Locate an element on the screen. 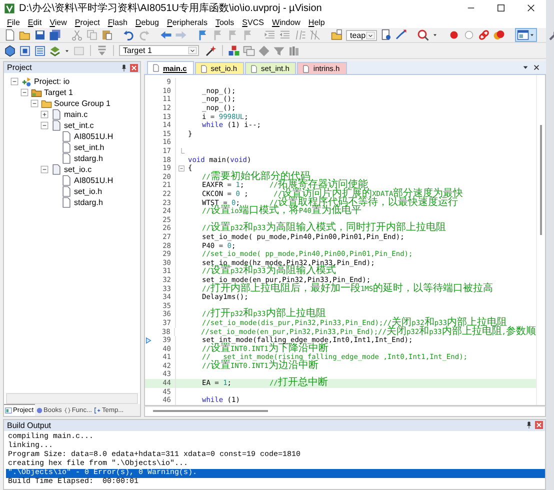  batch-build-icon is located at coordinates (55, 50).